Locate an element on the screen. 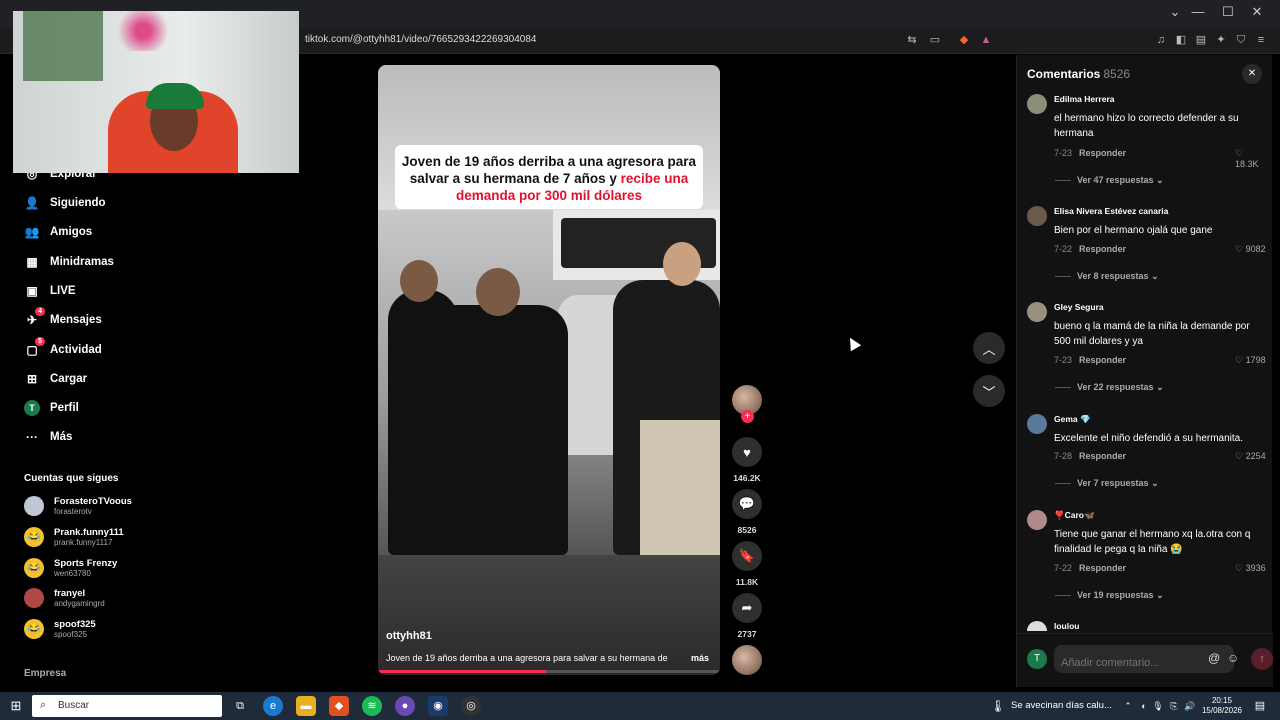 The width and height of the screenshot is (1280, 720). spotify-icon: ≋ is located at coordinates (372, 706).